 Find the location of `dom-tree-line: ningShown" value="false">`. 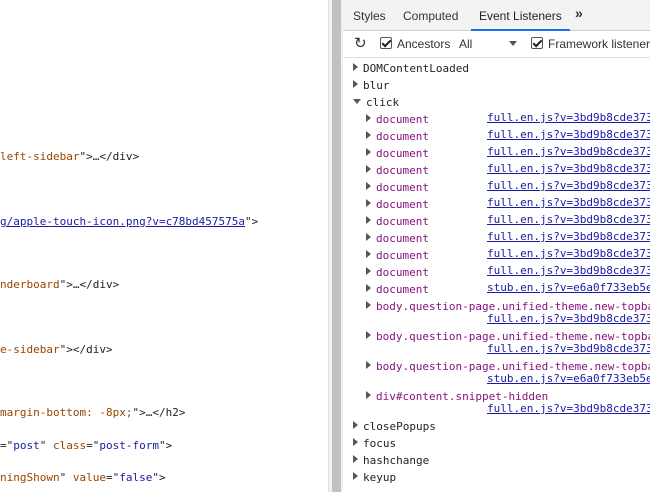

dom-tree-line: ningShown" value="false"> is located at coordinates (83, 477).